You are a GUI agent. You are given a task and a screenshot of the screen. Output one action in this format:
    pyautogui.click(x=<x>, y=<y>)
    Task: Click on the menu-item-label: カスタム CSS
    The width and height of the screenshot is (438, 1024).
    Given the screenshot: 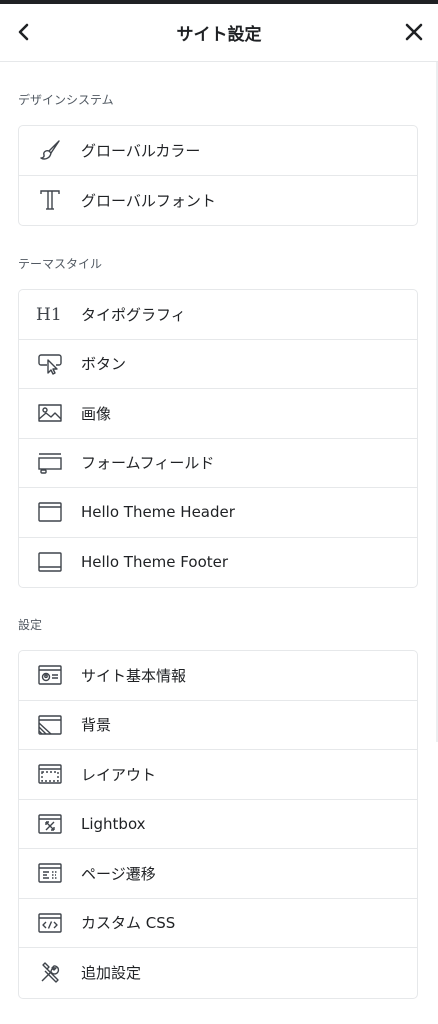 What is the action you would take?
    pyautogui.click(x=128, y=923)
    